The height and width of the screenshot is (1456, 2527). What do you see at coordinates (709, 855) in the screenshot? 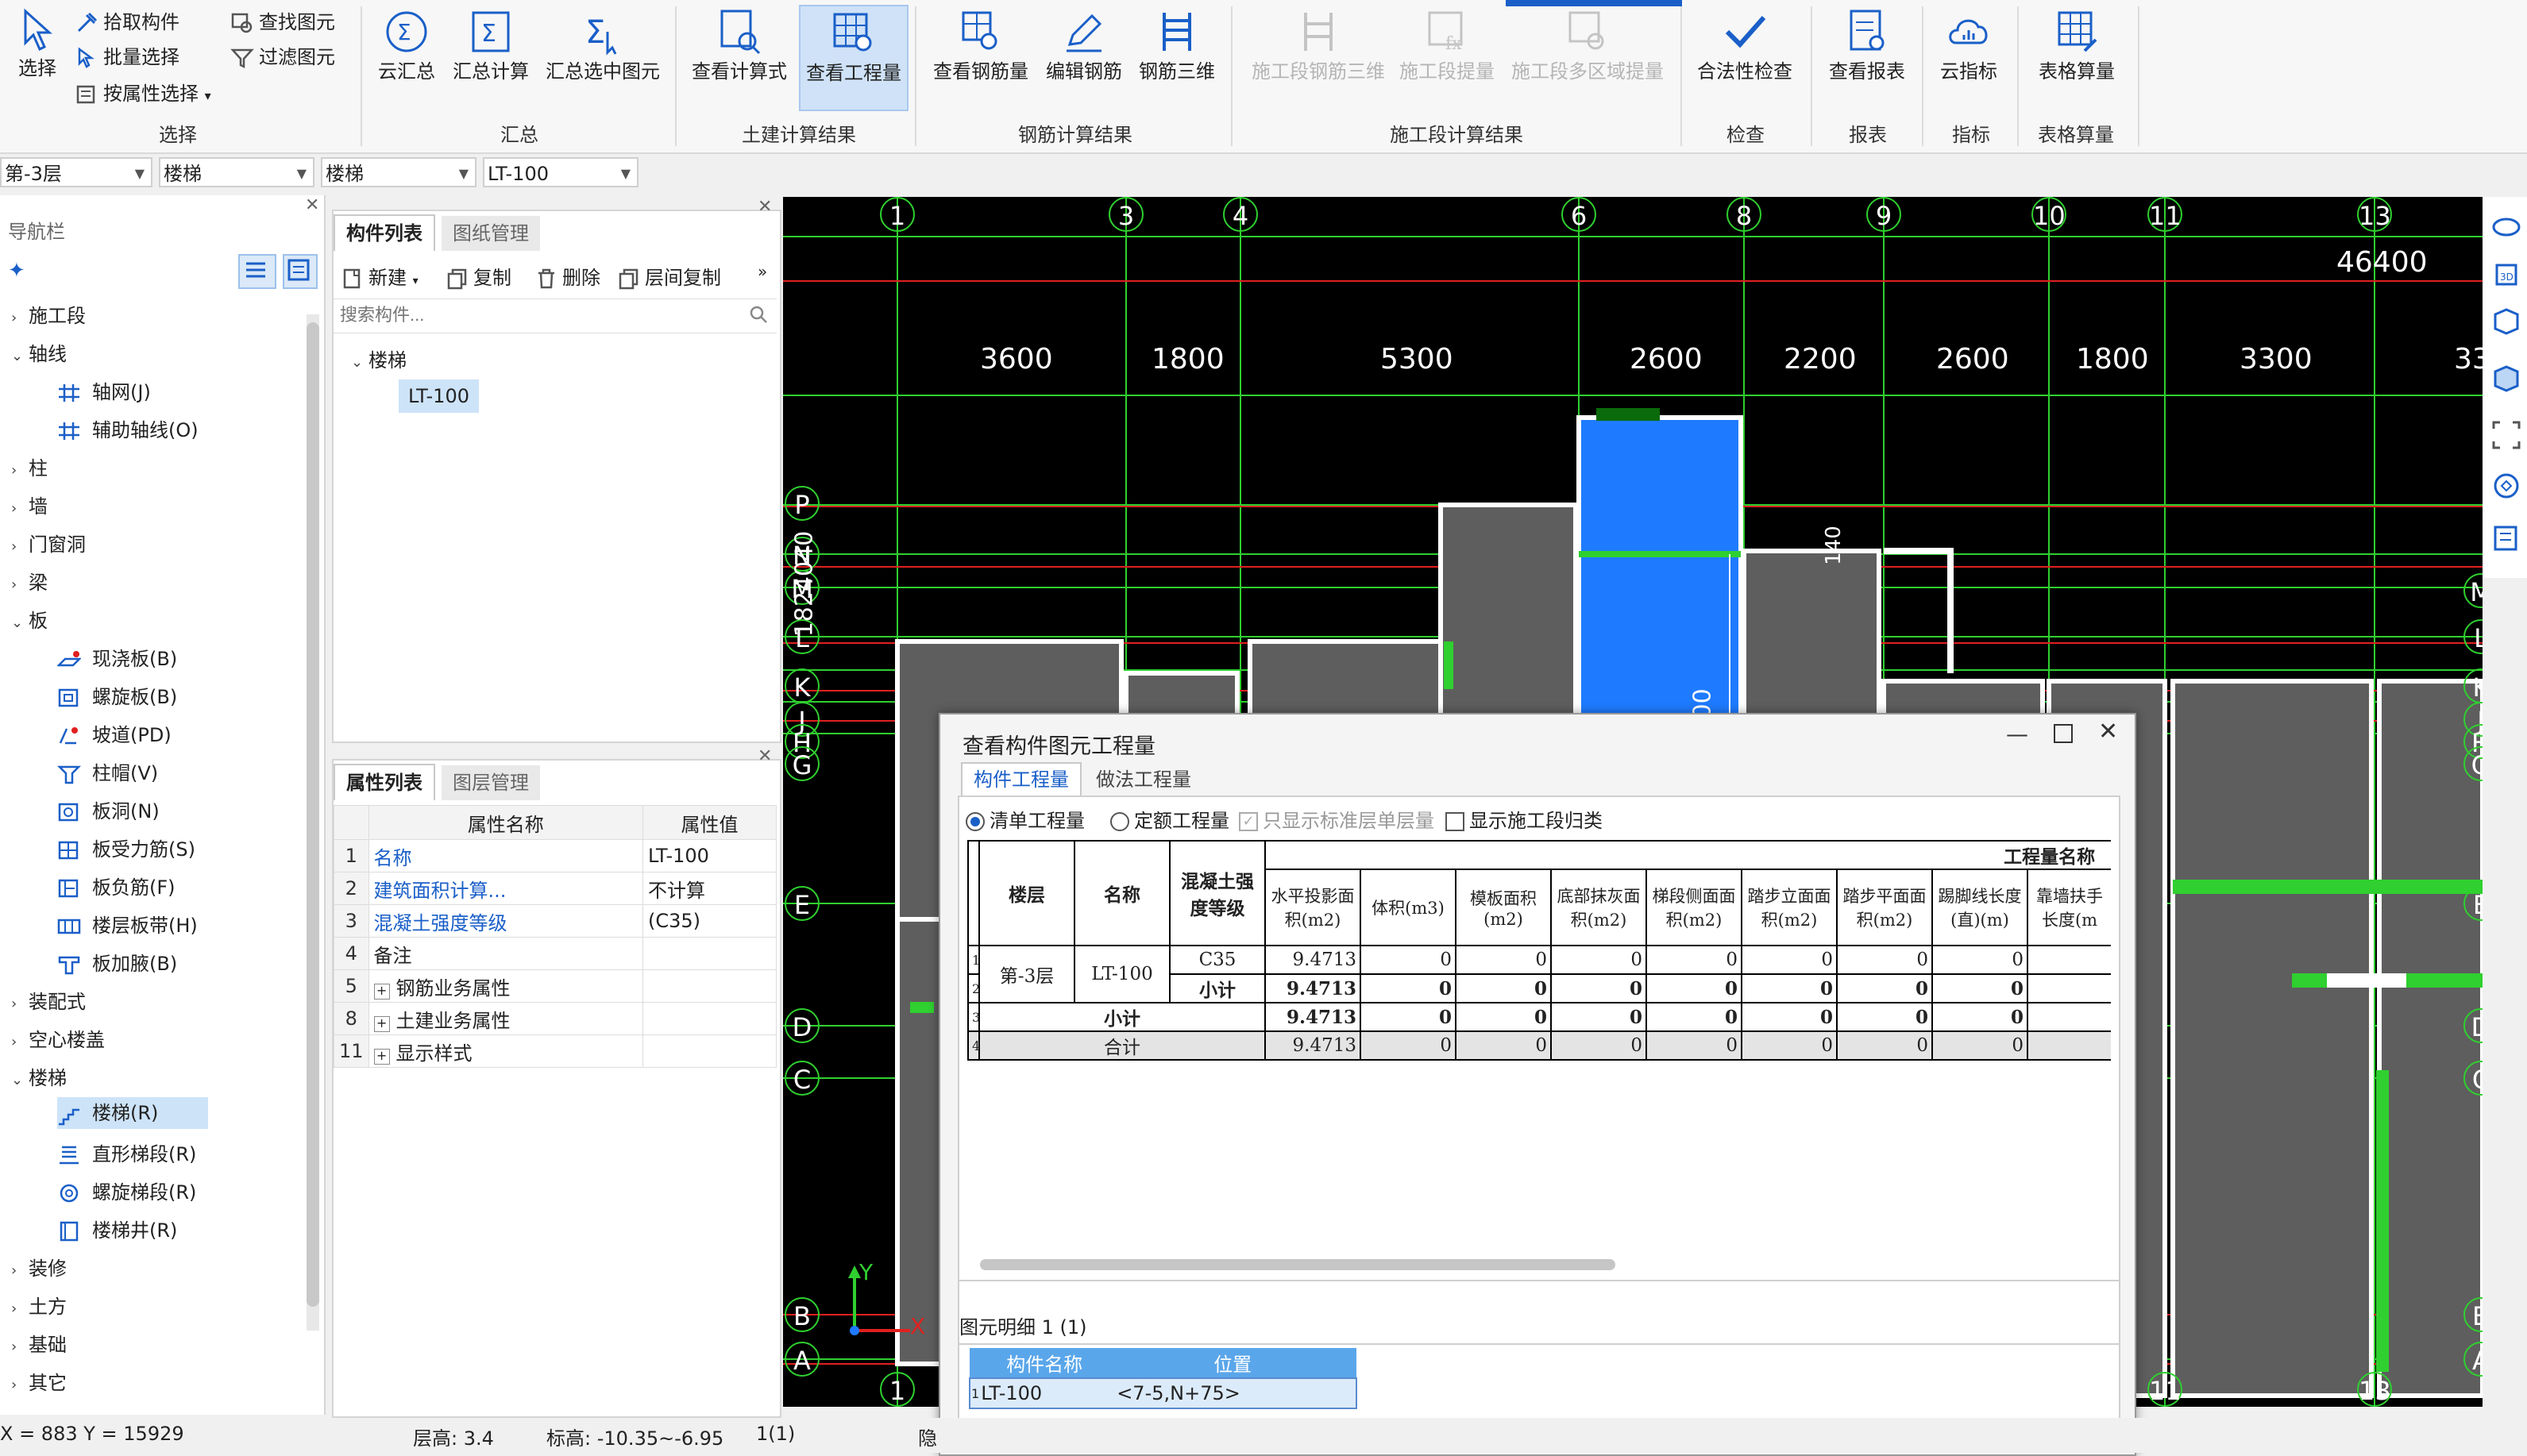
I see `property-value: LT-100` at bounding box center [709, 855].